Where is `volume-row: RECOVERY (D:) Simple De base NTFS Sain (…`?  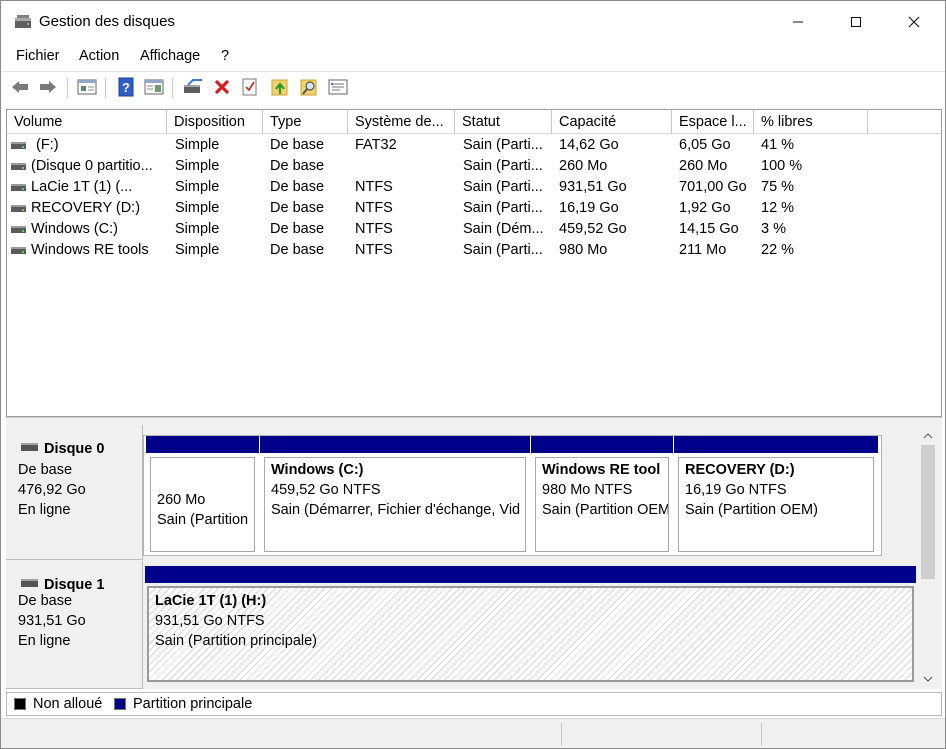 volume-row: RECOVERY (D:) Simple De base NTFS Sain (… is located at coordinates (474, 208).